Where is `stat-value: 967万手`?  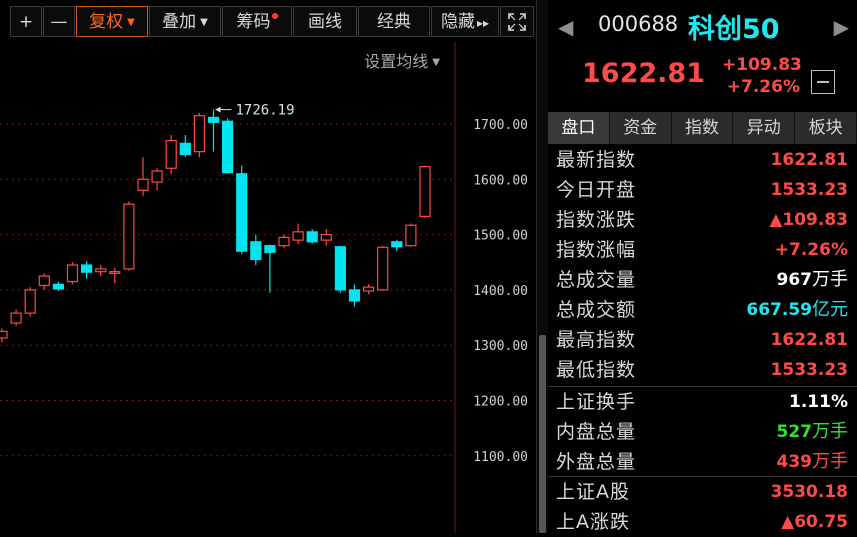
stat-value: 967万手 is located at coordinates (813, 280).